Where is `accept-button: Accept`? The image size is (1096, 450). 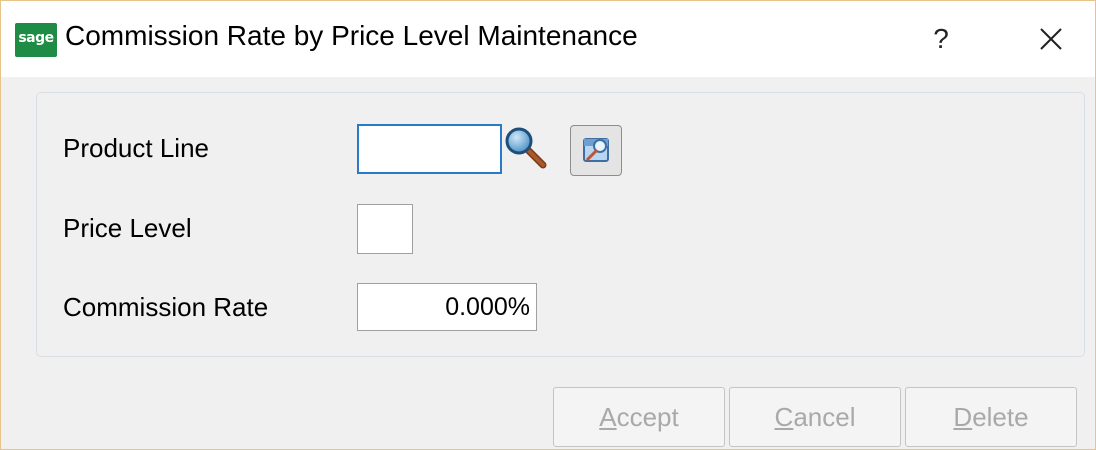
accept-button: Accept is located at coordinates (639, 417).